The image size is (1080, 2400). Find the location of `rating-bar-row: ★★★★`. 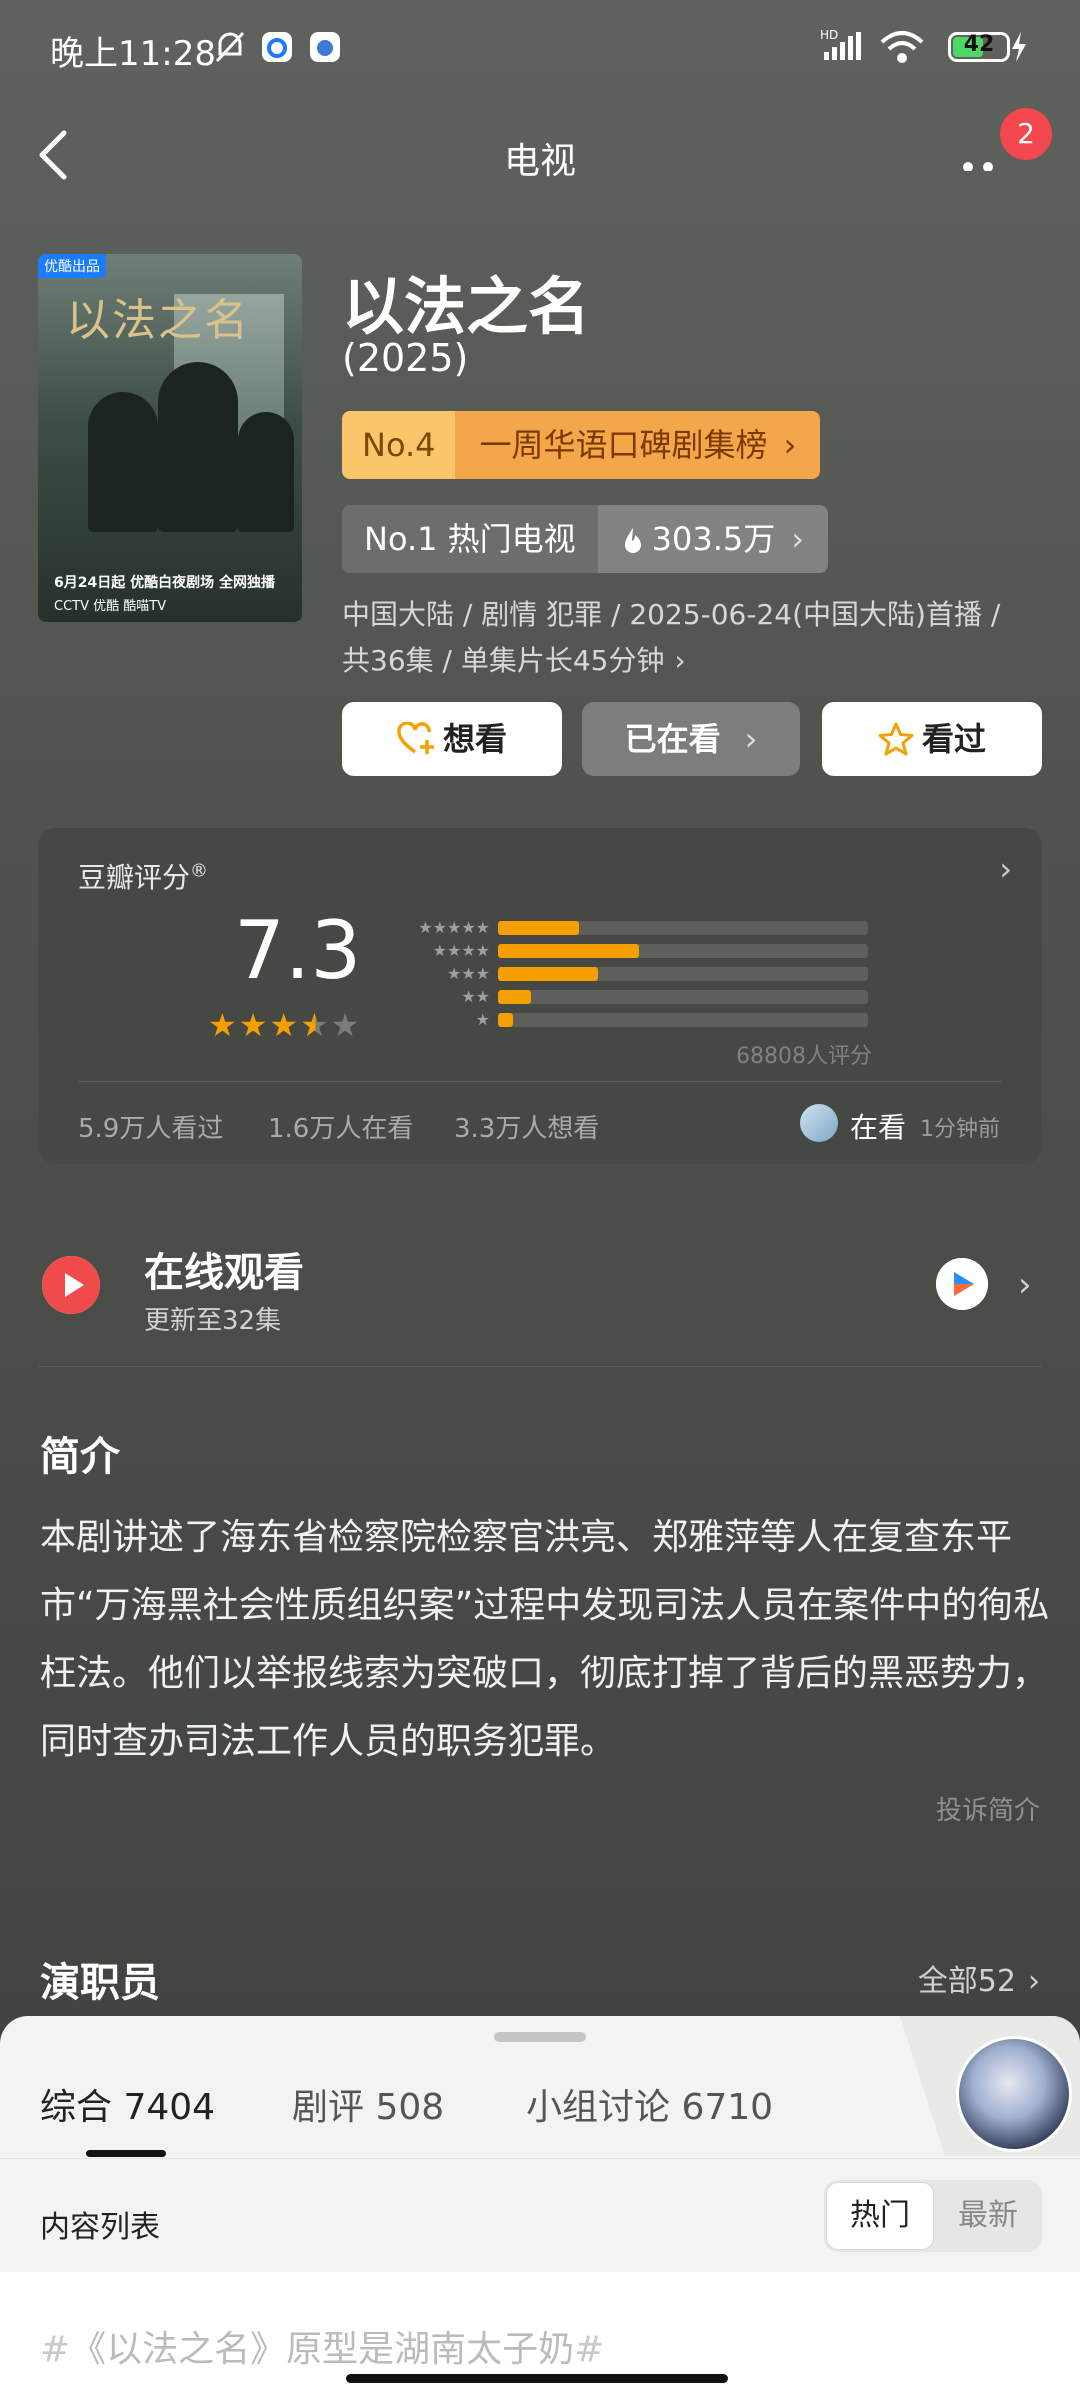

rating-bar-row: ★★★★ is located at coordinates (633, 950).